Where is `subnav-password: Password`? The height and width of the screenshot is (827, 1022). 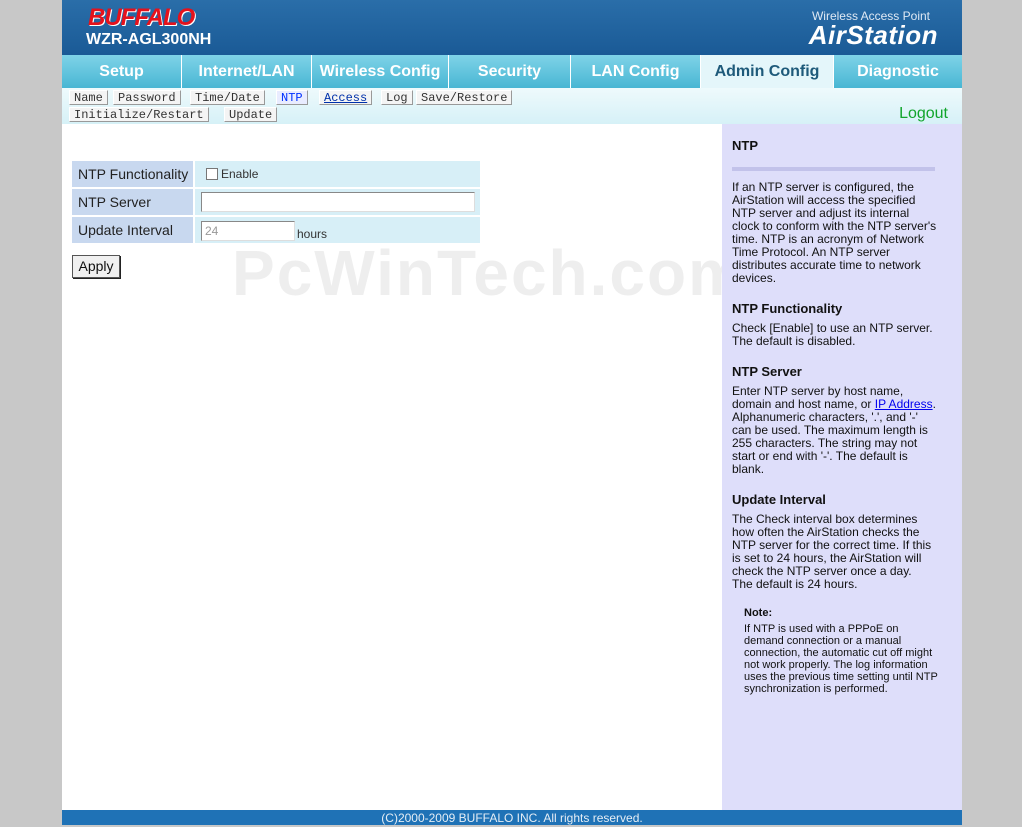 subnav-password: Password is located at coordinates (147, 97).